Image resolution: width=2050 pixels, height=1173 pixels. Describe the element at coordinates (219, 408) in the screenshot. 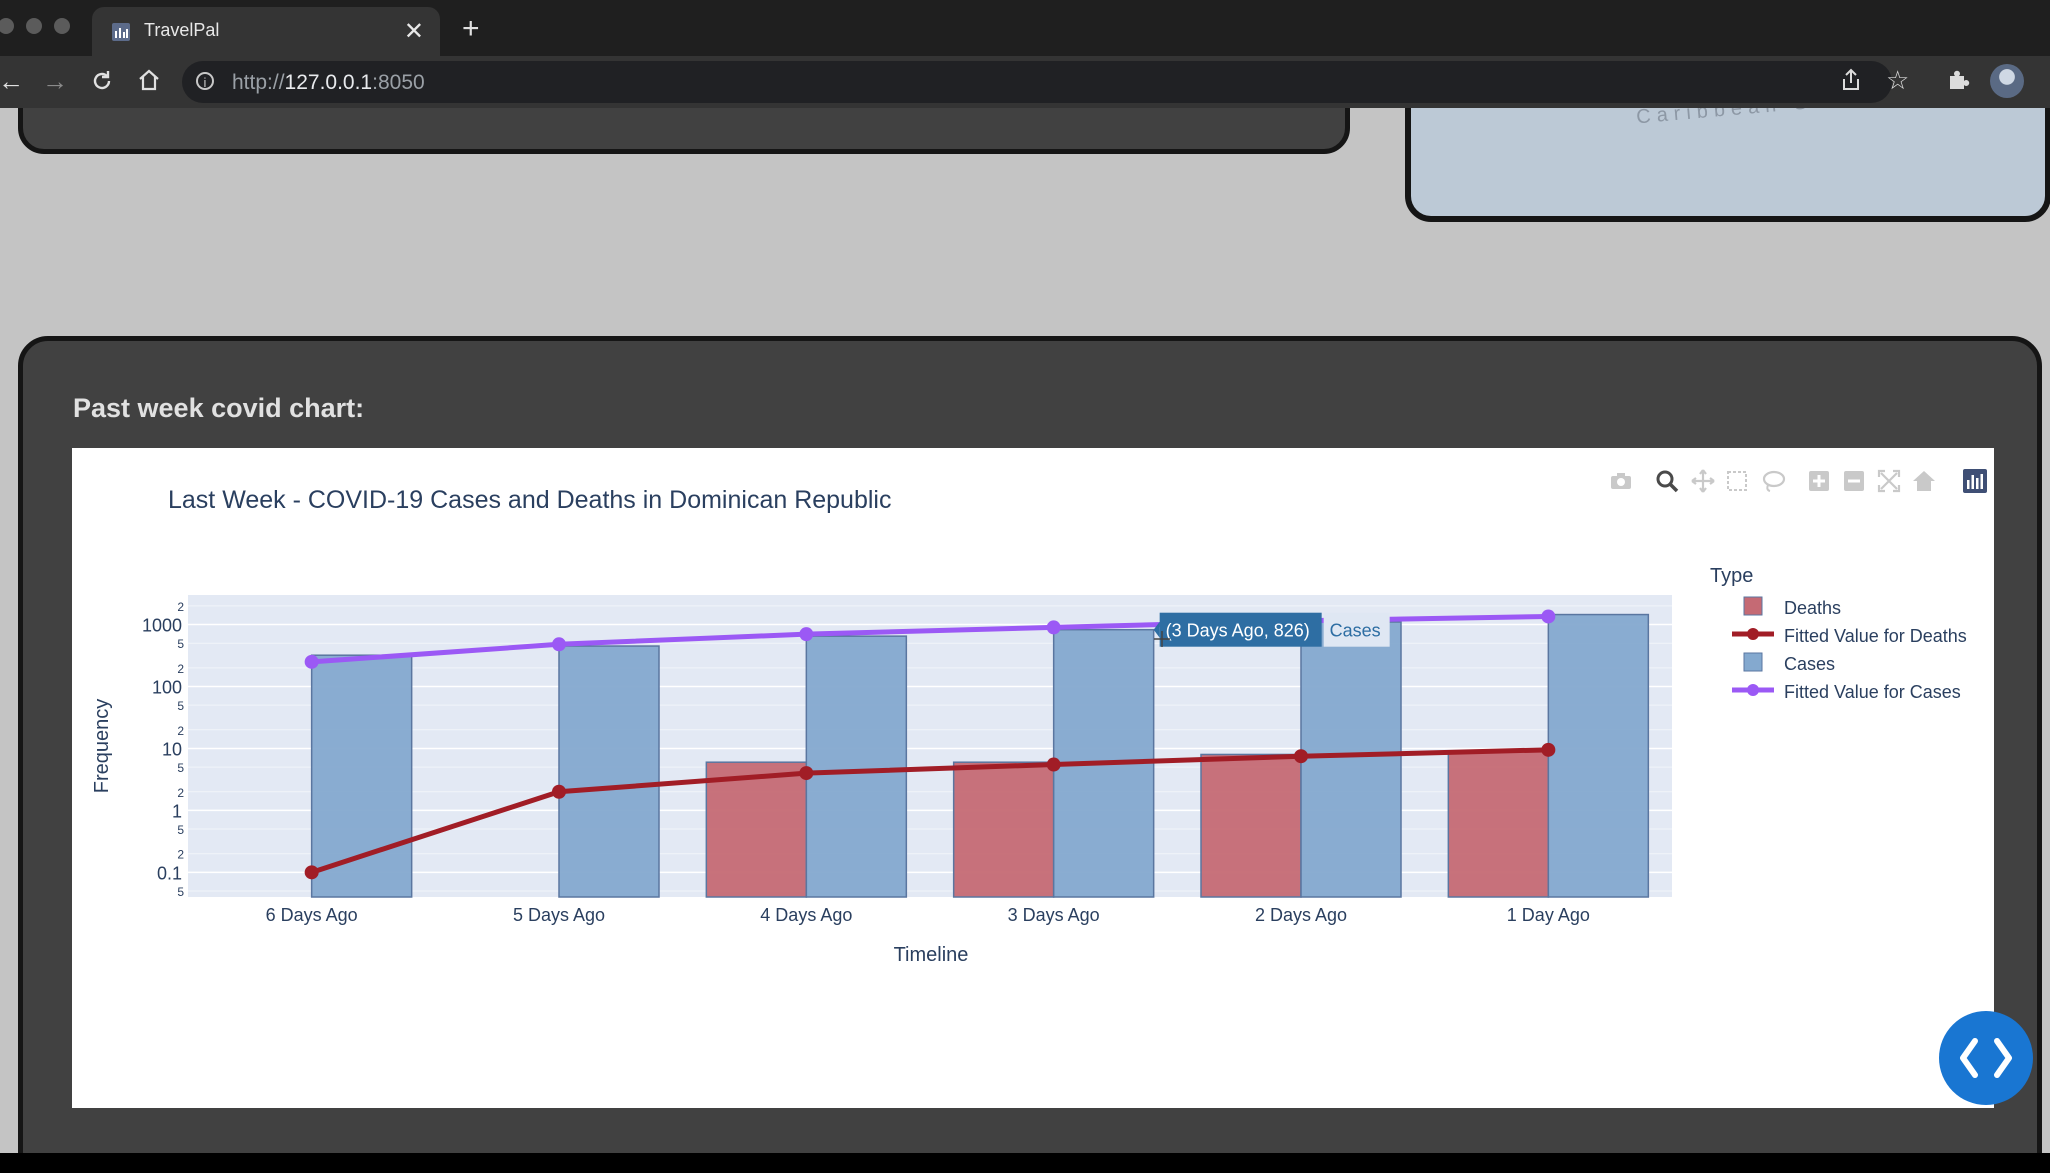

I see `section-heading: Past week covid chart:` at that location.